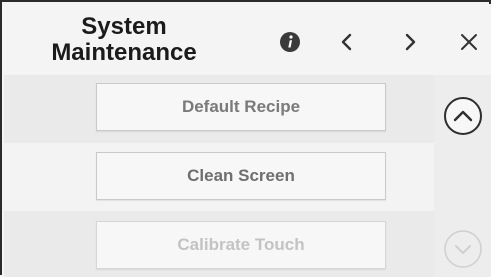  What do you see at coordinates (347, 42) in the screenshot?
I see `chevron-left-icon` at bounding box center [347, 42].